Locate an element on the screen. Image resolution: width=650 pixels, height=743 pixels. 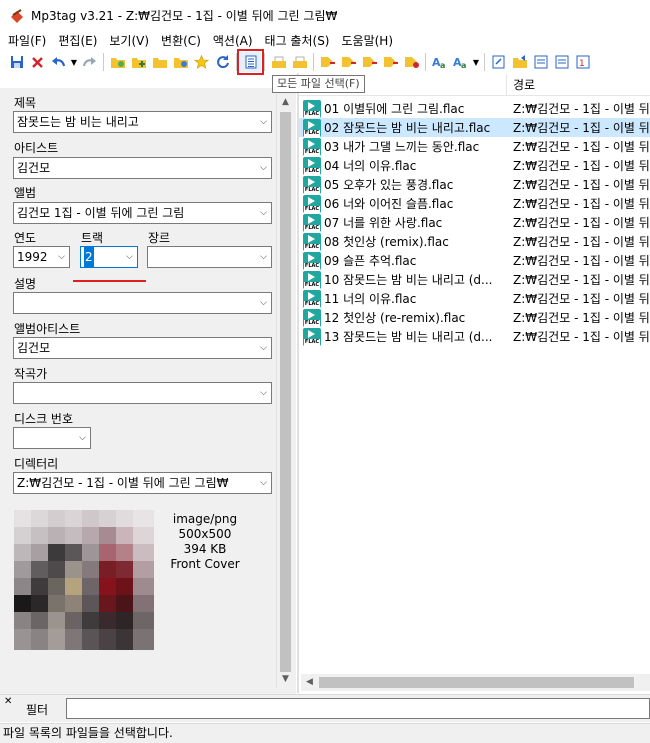
info-icon is located at coordinates (561, 62).